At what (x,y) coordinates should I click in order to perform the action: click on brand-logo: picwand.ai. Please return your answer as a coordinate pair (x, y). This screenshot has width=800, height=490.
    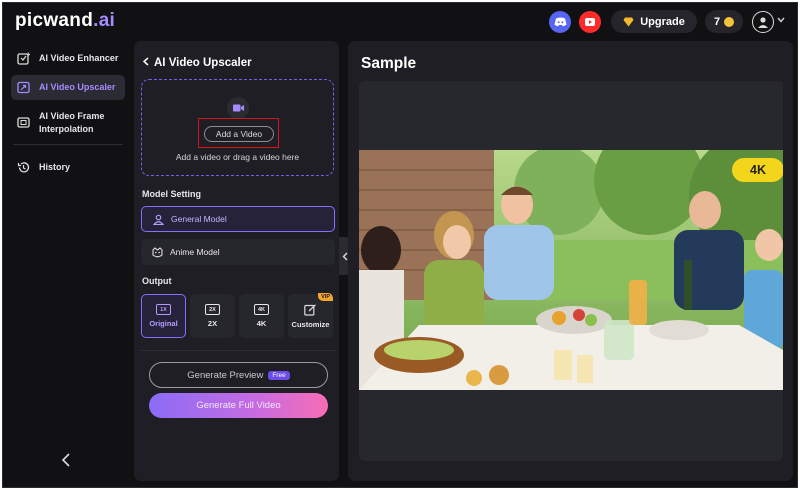
    Looking at the image, I should click on (65, 21).